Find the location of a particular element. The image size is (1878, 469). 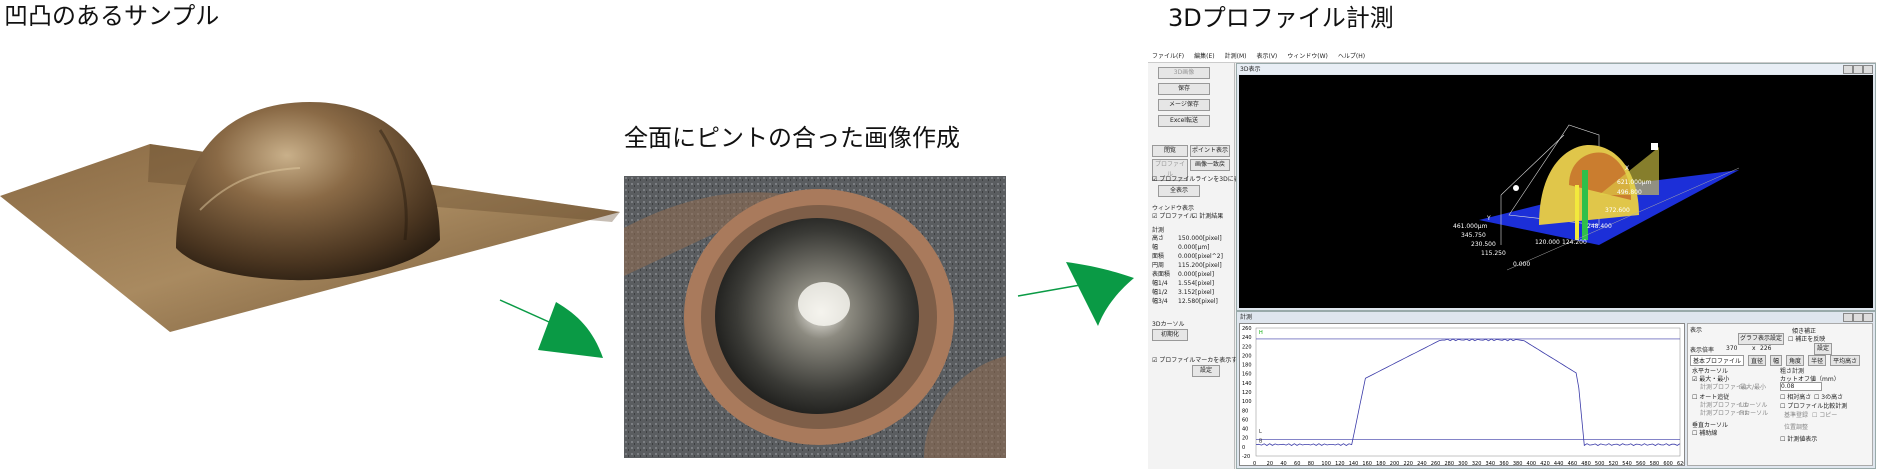

x-tick-label: 540 is located at coordinates (1627, 464).